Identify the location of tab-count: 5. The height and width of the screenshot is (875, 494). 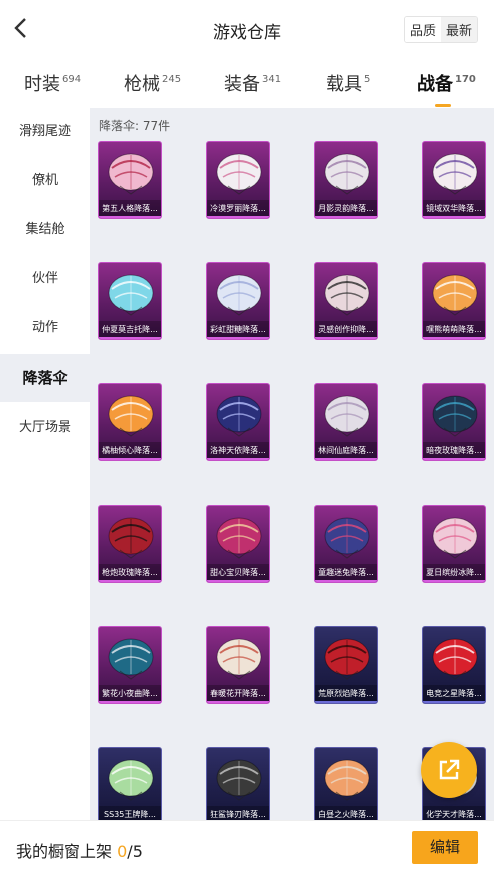
(367, 79).